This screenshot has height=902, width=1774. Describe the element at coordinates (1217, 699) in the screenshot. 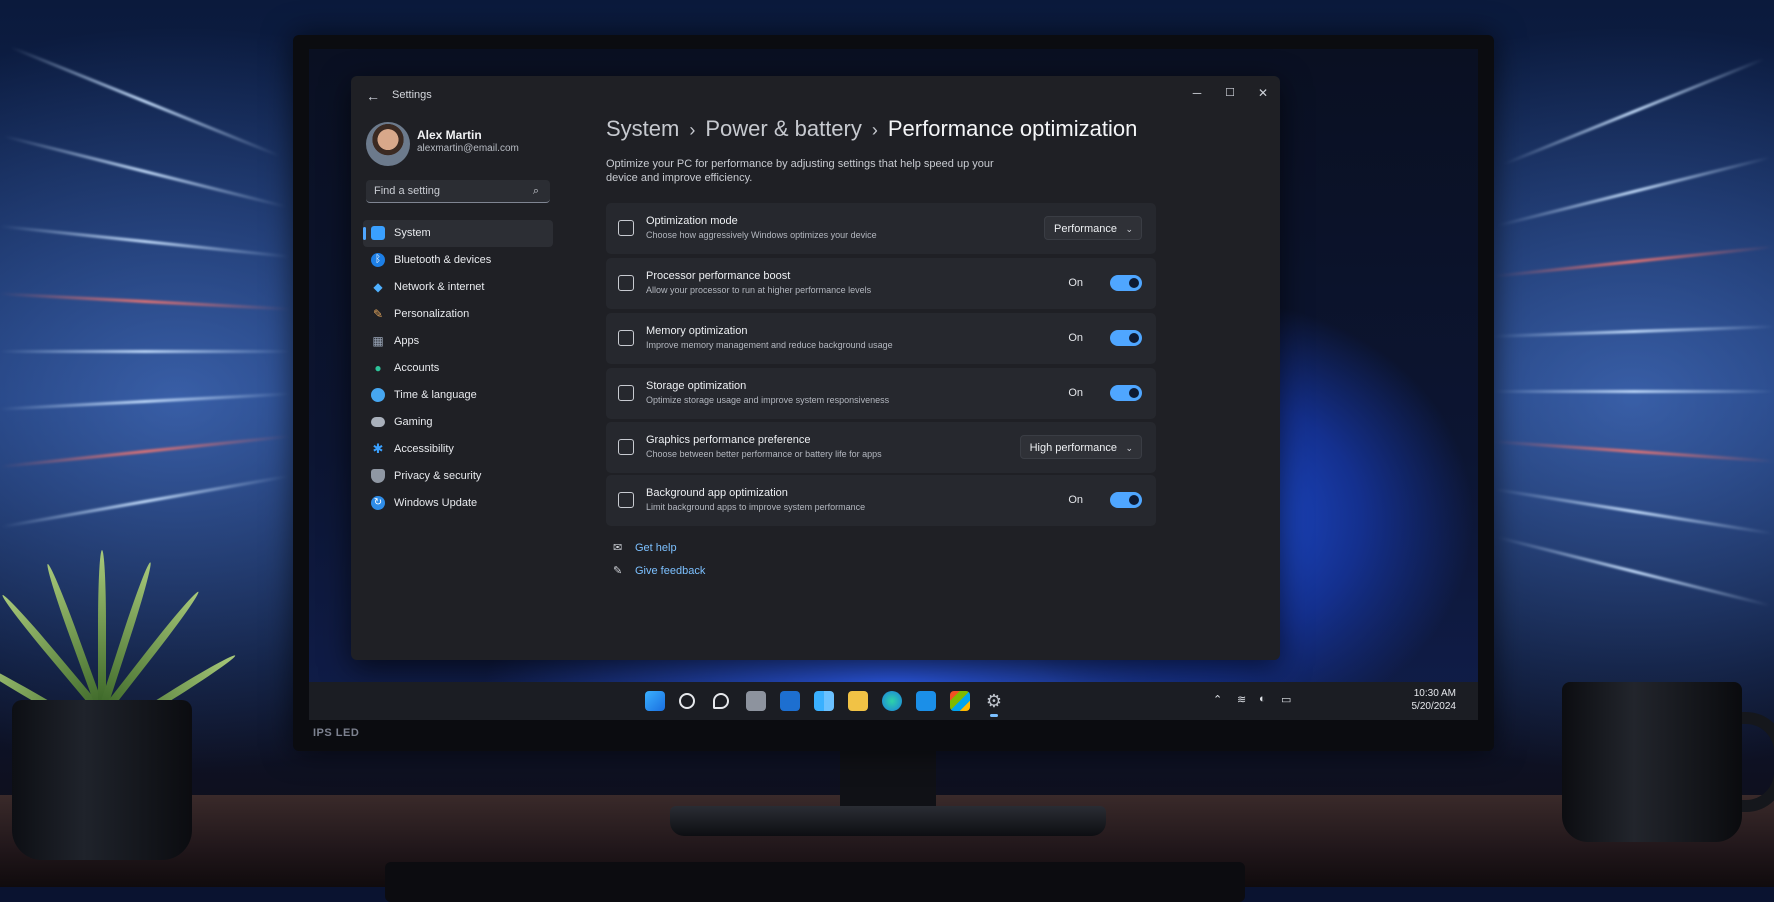

I see `chevron-up-icon: ⌃` at that location.